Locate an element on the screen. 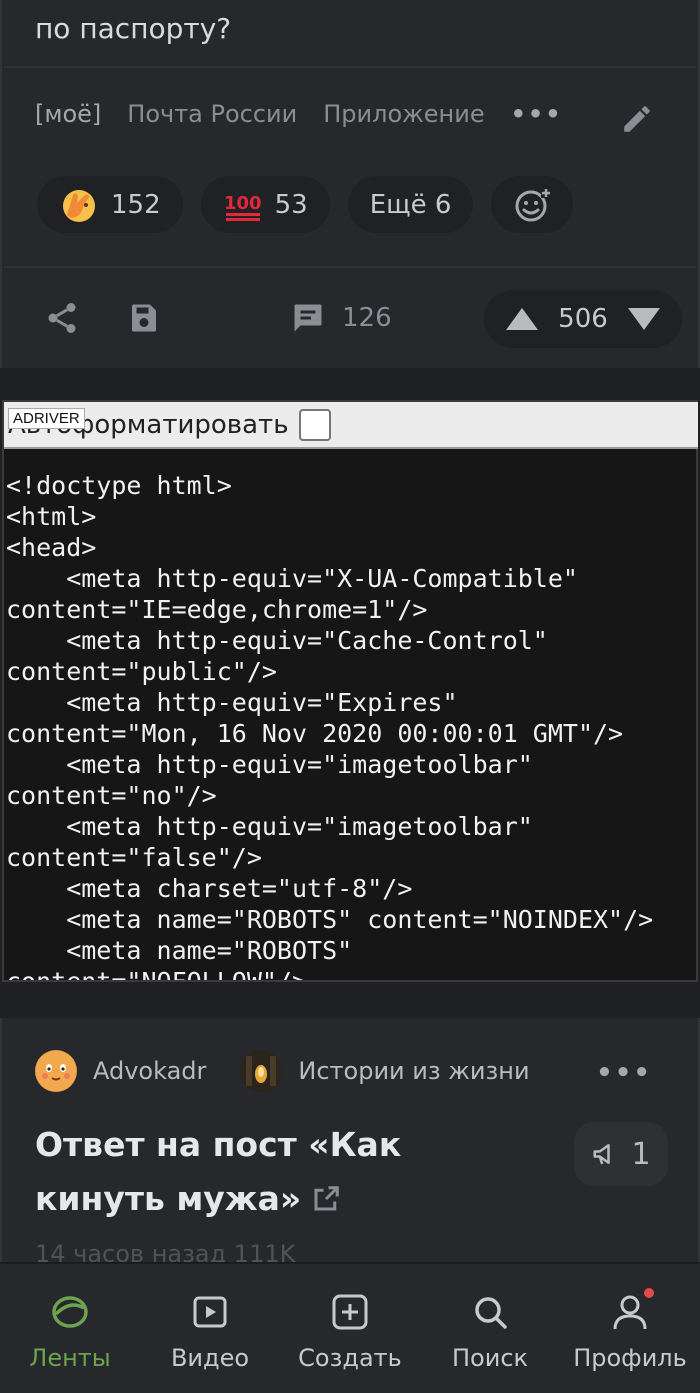 The image size is (700, 1393). nav-label: Профиль is located at coordinates (630, 1358).